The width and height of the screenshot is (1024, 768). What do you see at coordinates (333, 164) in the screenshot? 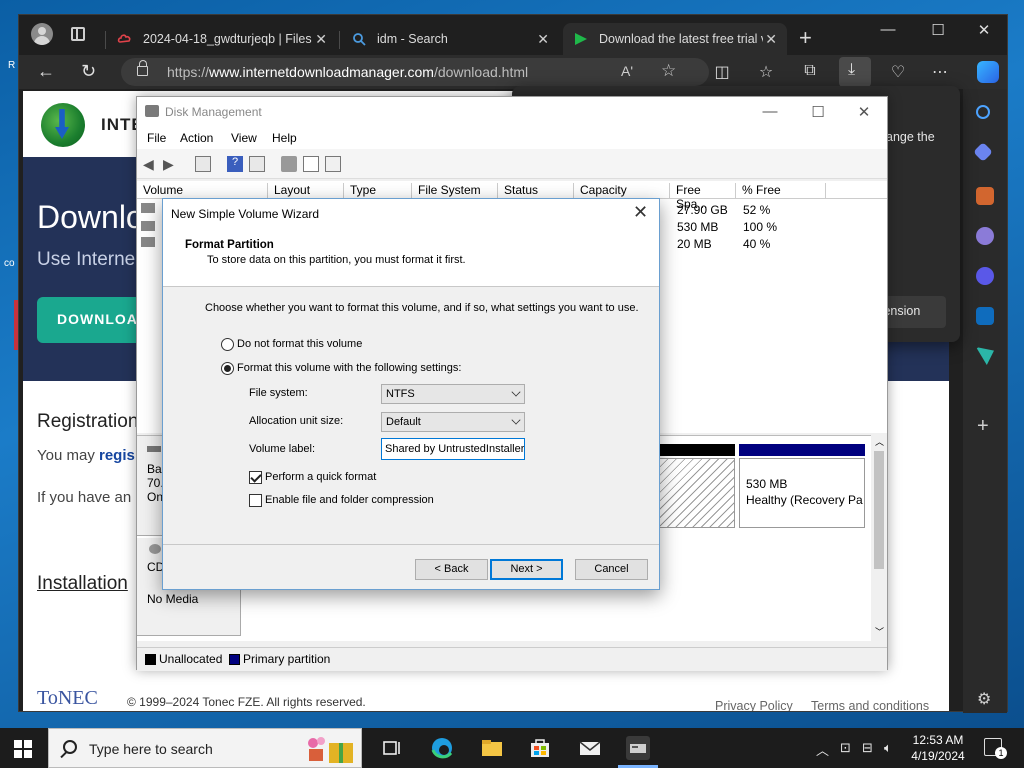
I see `list-view-icon` at bounding box center [333, 164].